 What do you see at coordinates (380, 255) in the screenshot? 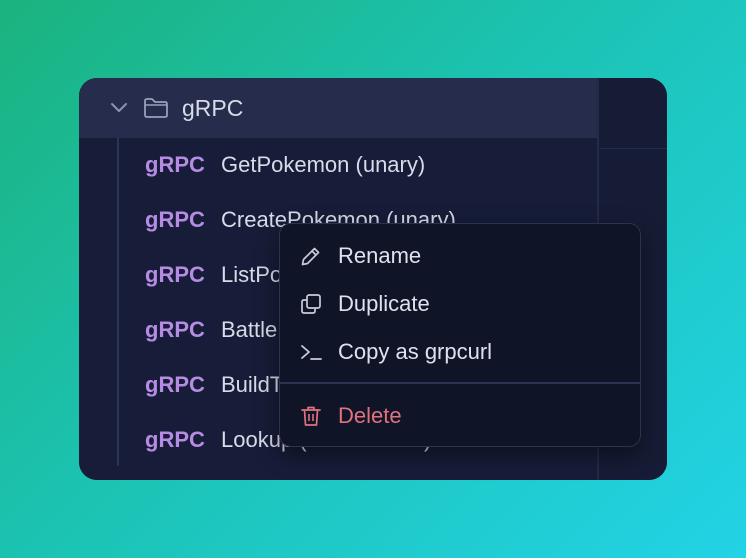
I see `menu-item-label: Rename` at bounding box center [380, 255].